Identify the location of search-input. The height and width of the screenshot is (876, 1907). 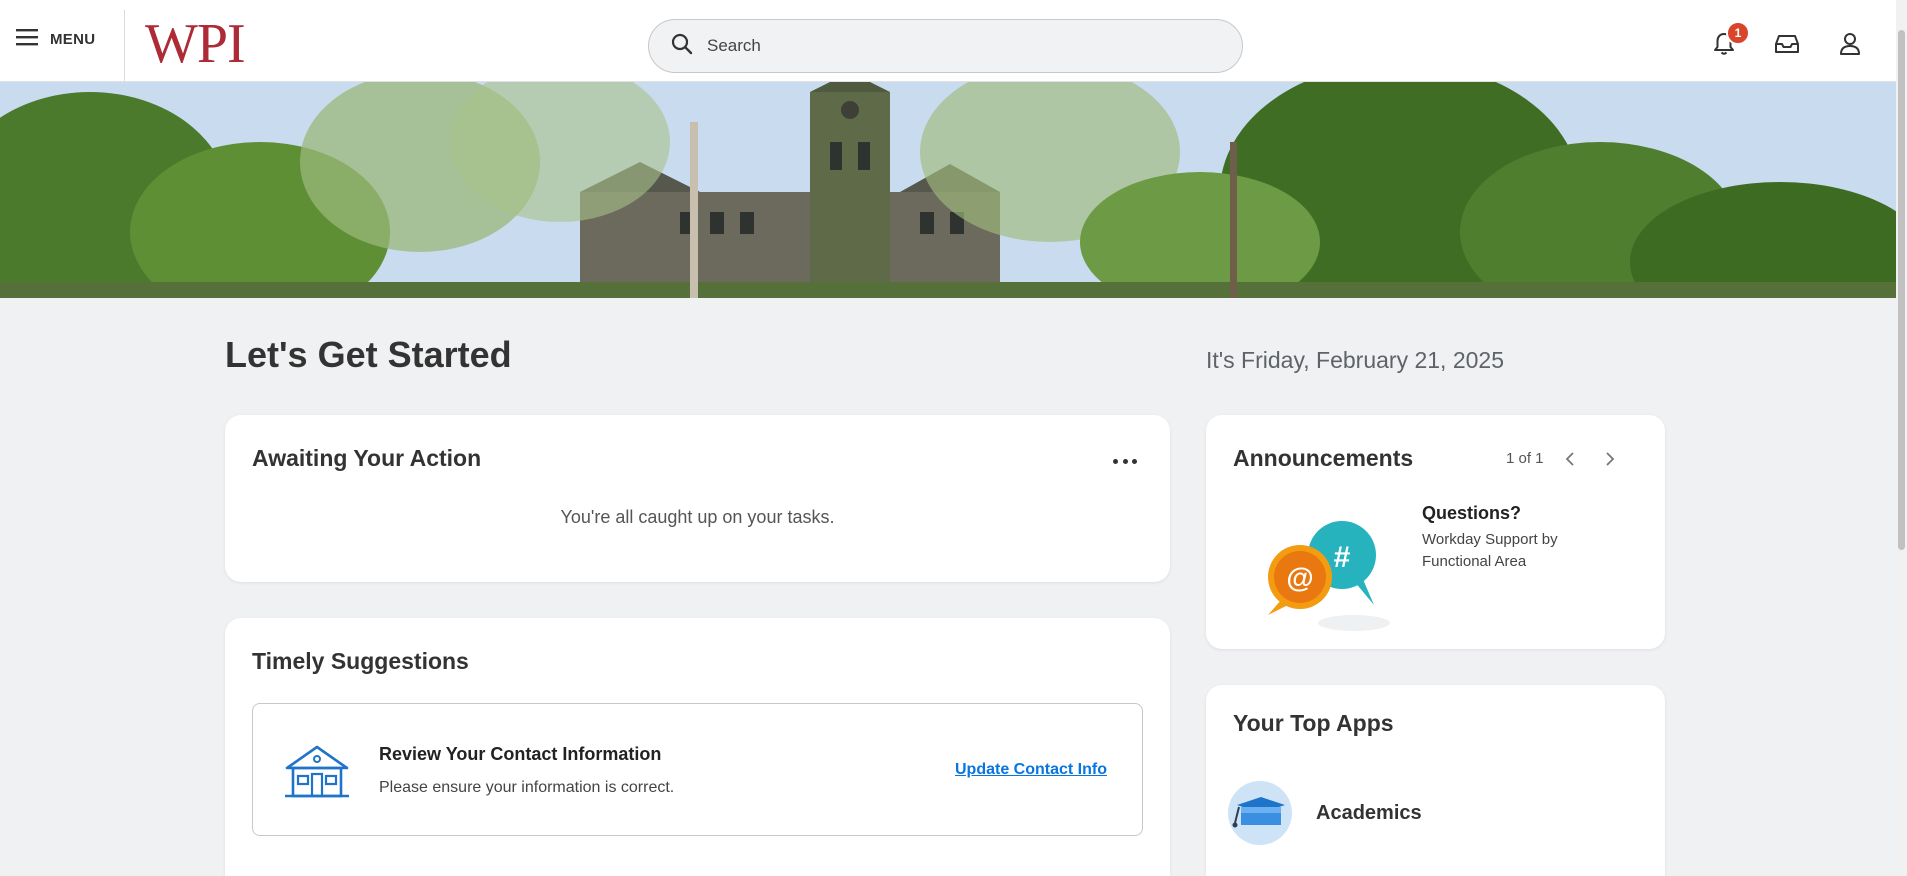
(947, 46).